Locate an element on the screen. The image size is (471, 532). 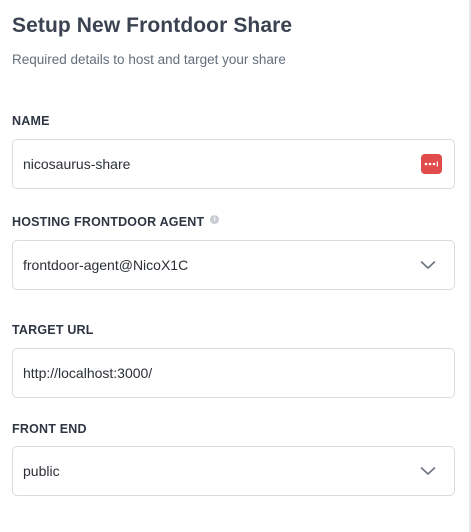
hosting-agent-select-value: frontdoor-agent@NicoX1C is located at coordinates (221, 265).